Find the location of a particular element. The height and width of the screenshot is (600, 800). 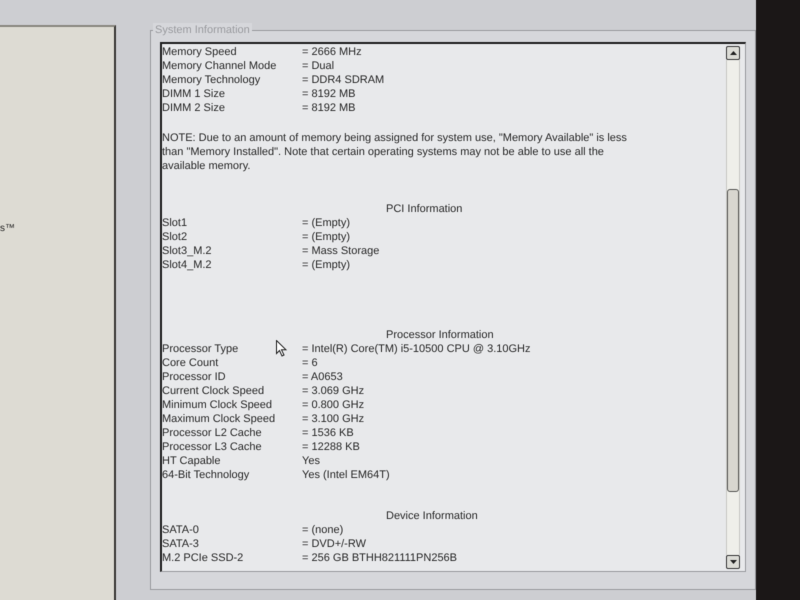

field-label: Minimum Clock Speed is located at coordinates (217, 405).